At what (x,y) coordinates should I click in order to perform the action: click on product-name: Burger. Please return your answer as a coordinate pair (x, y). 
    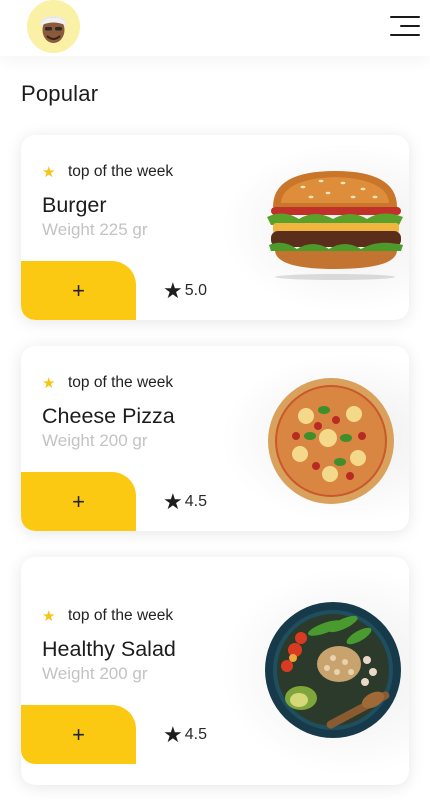
    Looking at the image, I should click on (74, 205).